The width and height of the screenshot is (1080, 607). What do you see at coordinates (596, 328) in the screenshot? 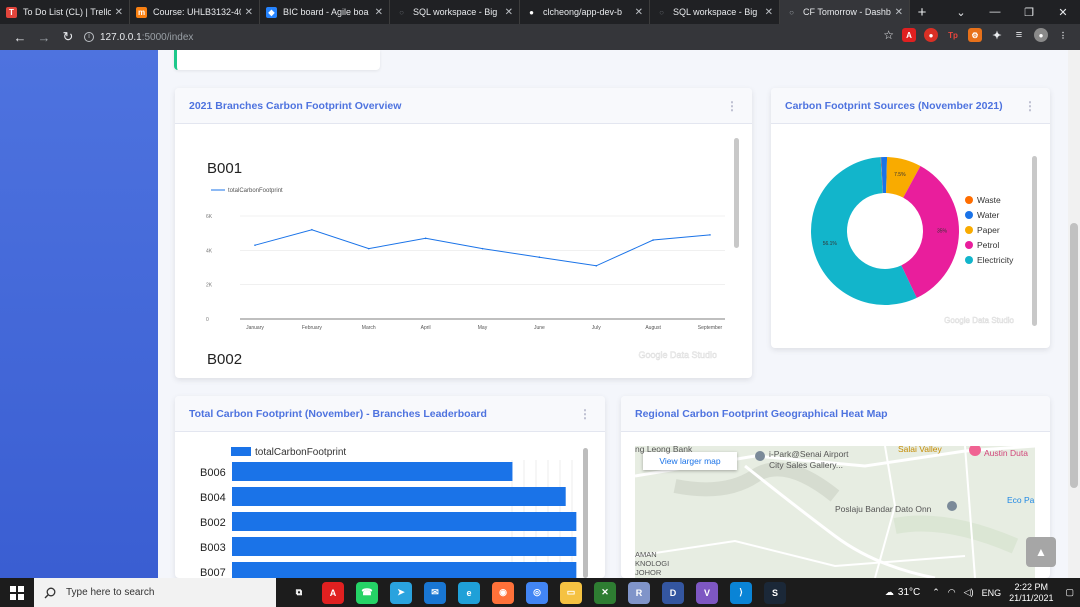
I see `x-tick-label: July` at bounding box center [596, 328].